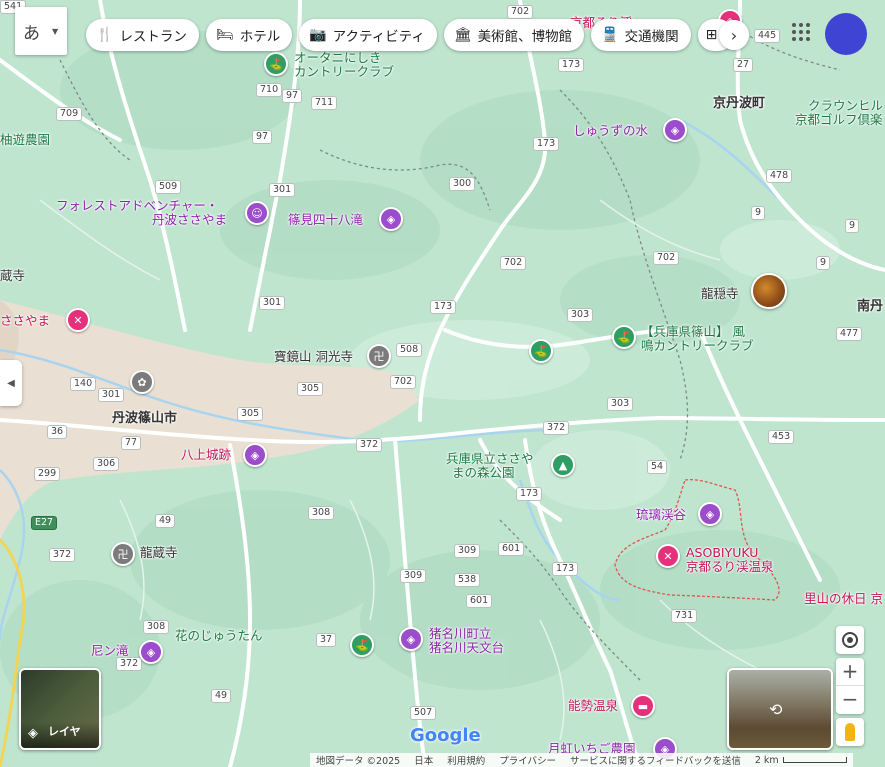  I want to click on route-shield: 300, so click(462, 184).